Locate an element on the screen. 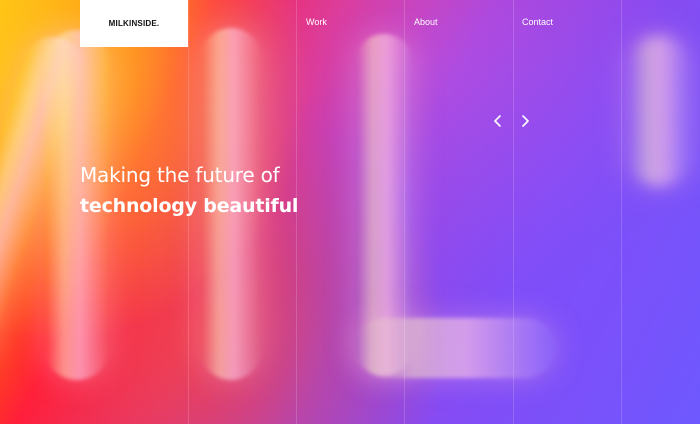 The width and height of the screenshot is (700, 424). logo: MILKINSIDE. is located at coordinates (134, 23).